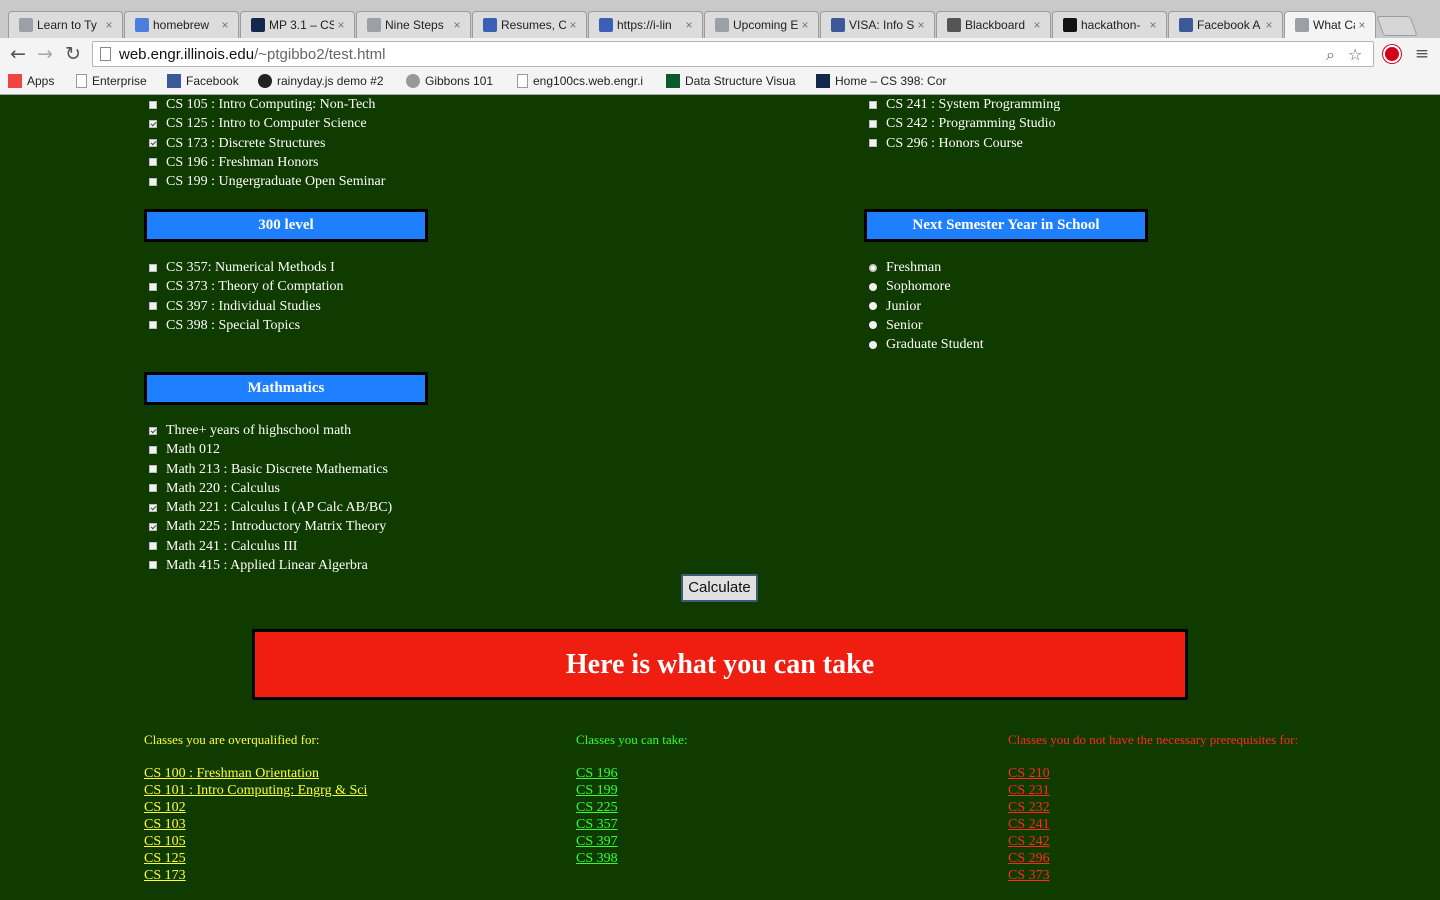 The width and height of the screenshot is (1440, 900). I want to click on browser-tab: Upcoming E ×, so click(761, 24).